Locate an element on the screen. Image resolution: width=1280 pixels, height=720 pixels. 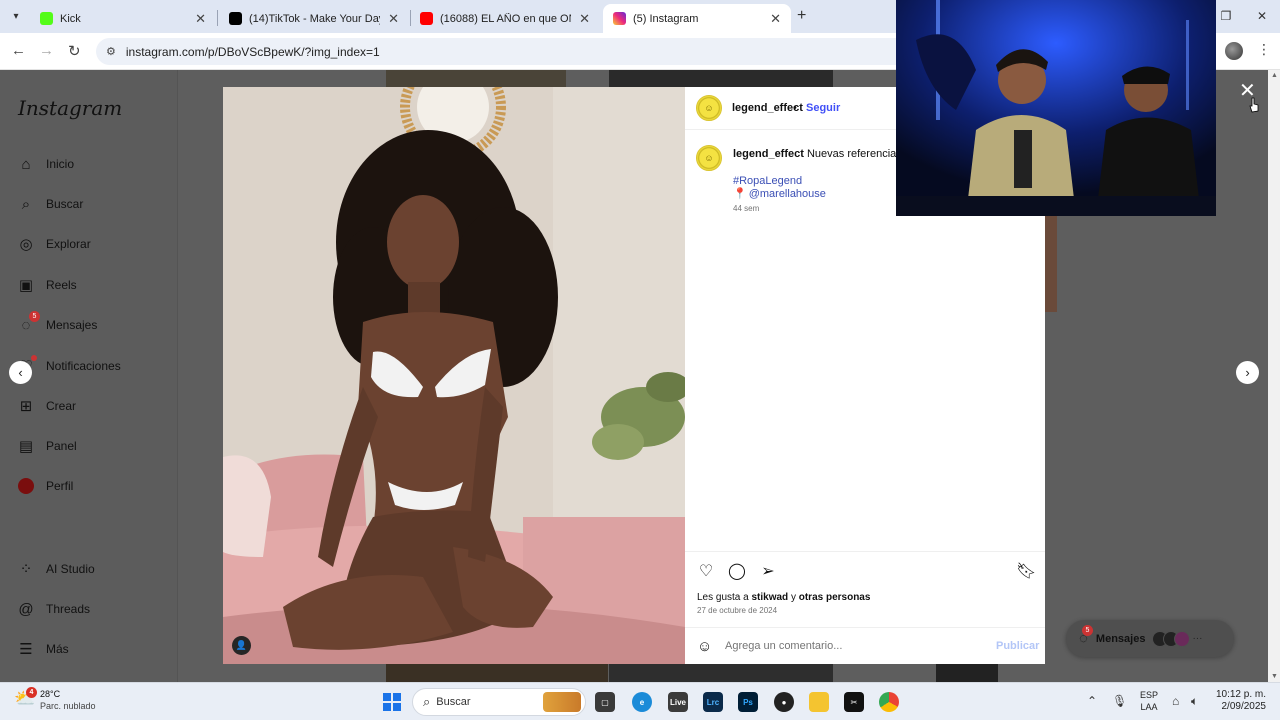
site-info-icon: ⚙ is located at coordinates (111, 51).